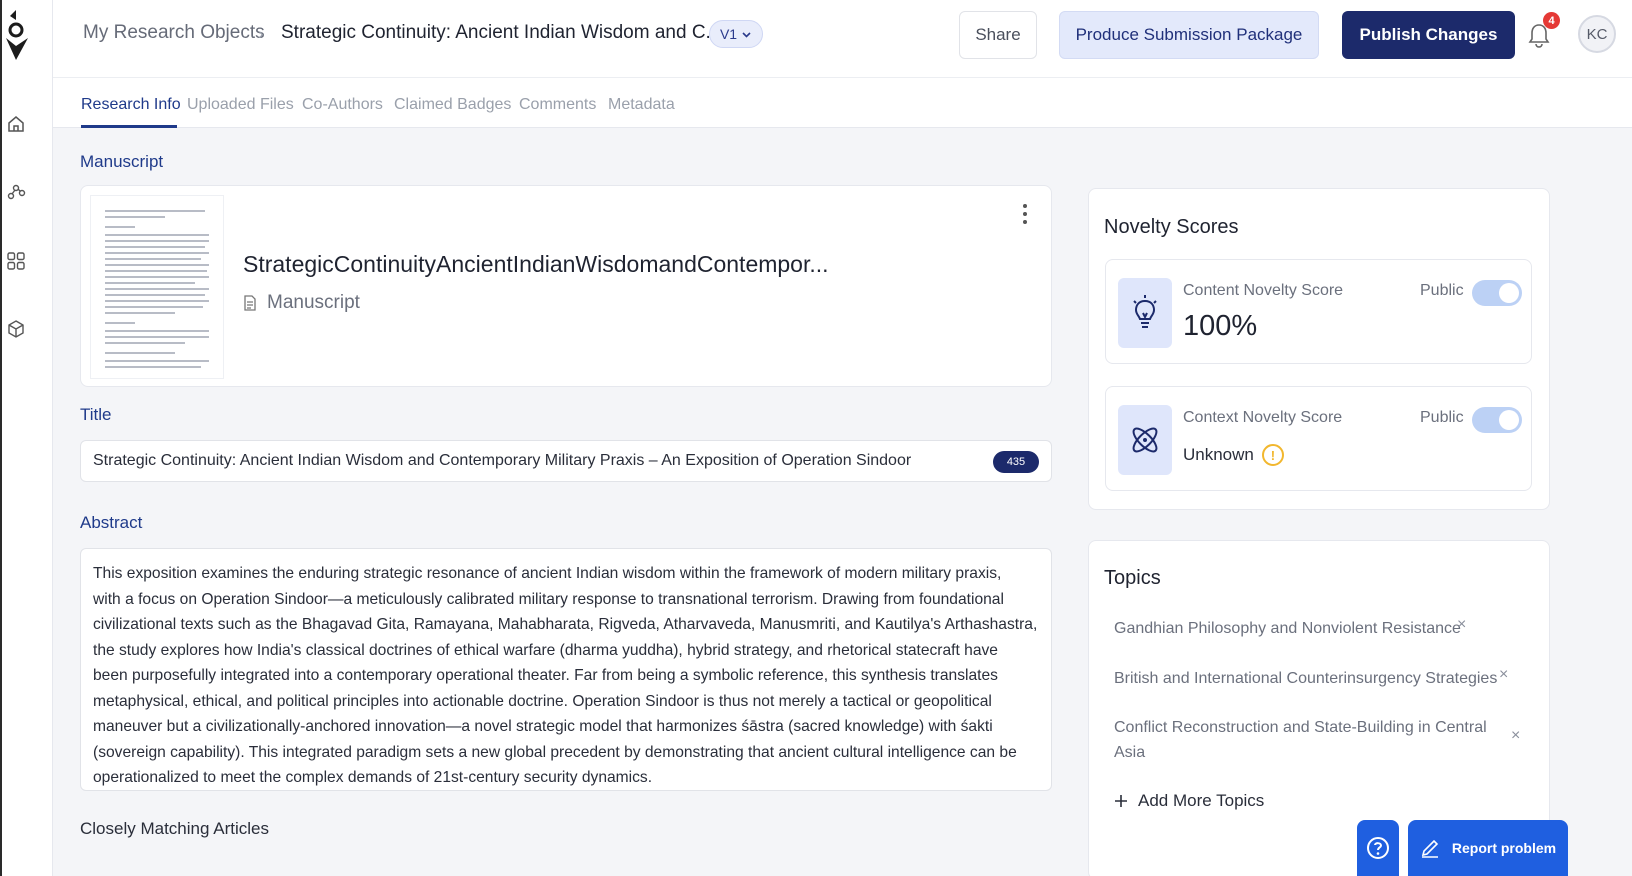 The height and width of the screenshot is (876, 1632). I want to click on pencil-icon, so click(1430, 848).